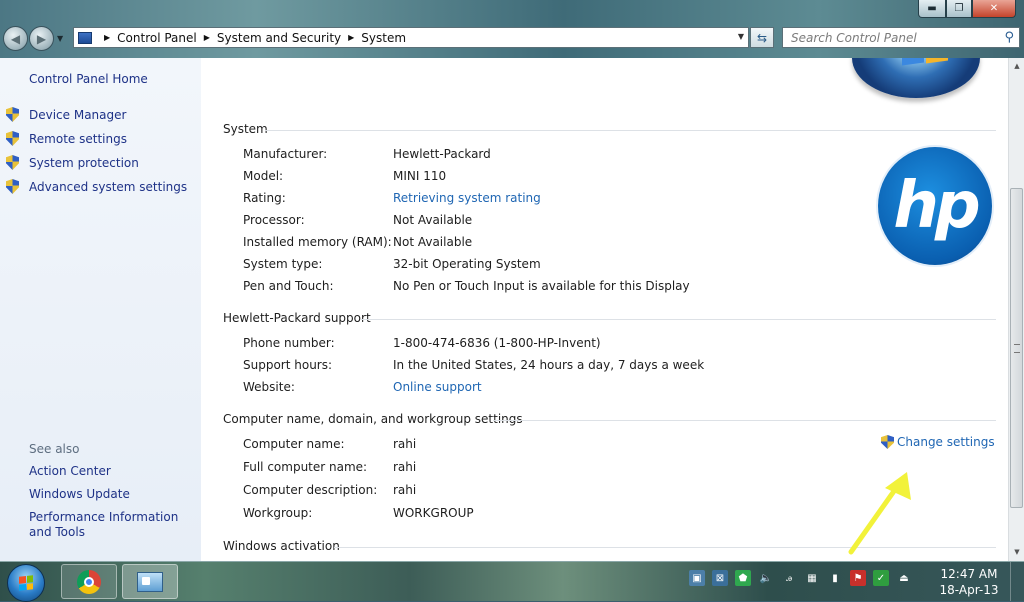  Describe the element at coordinates (157, 38) in the screenshot. I see `breadcrumb-control-panel: Control Panel` at that location.